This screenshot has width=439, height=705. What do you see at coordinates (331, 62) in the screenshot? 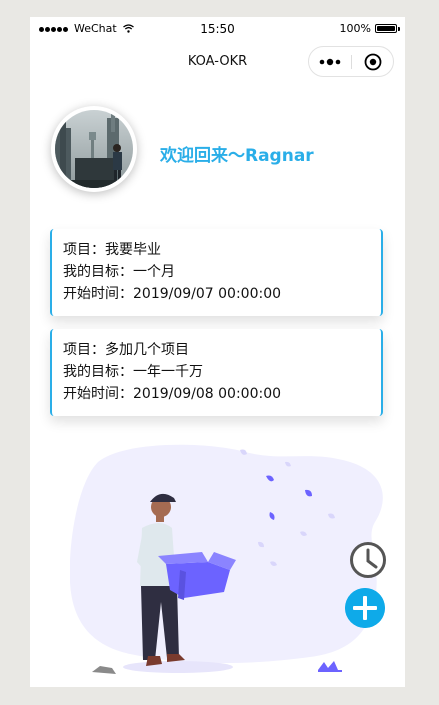
I see `more-icon` at bounding box center [331, 62].